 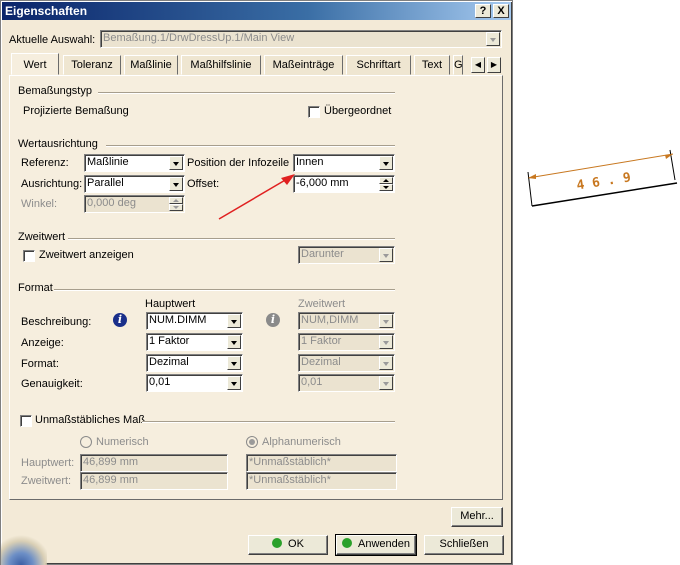 What do you see at coordinates (170, 304) in the screenshot?
I see `main-value-header: Hauptwert` at bounding box center [170, 304].